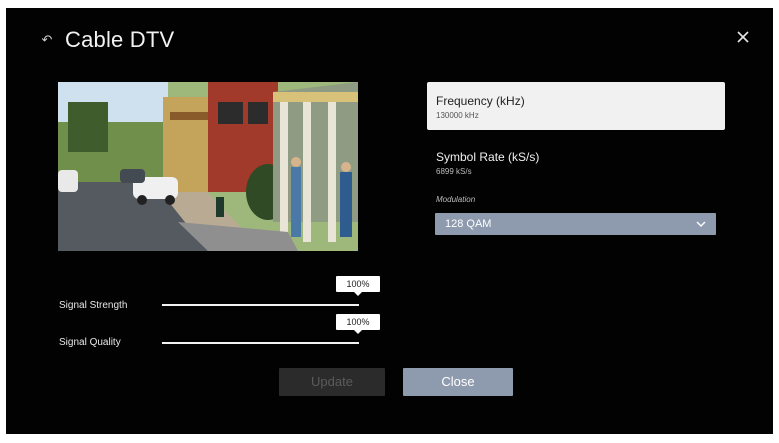 This screenshot has width=779, height=443. I want to click on signal-quality-bar, so click(260, 343).